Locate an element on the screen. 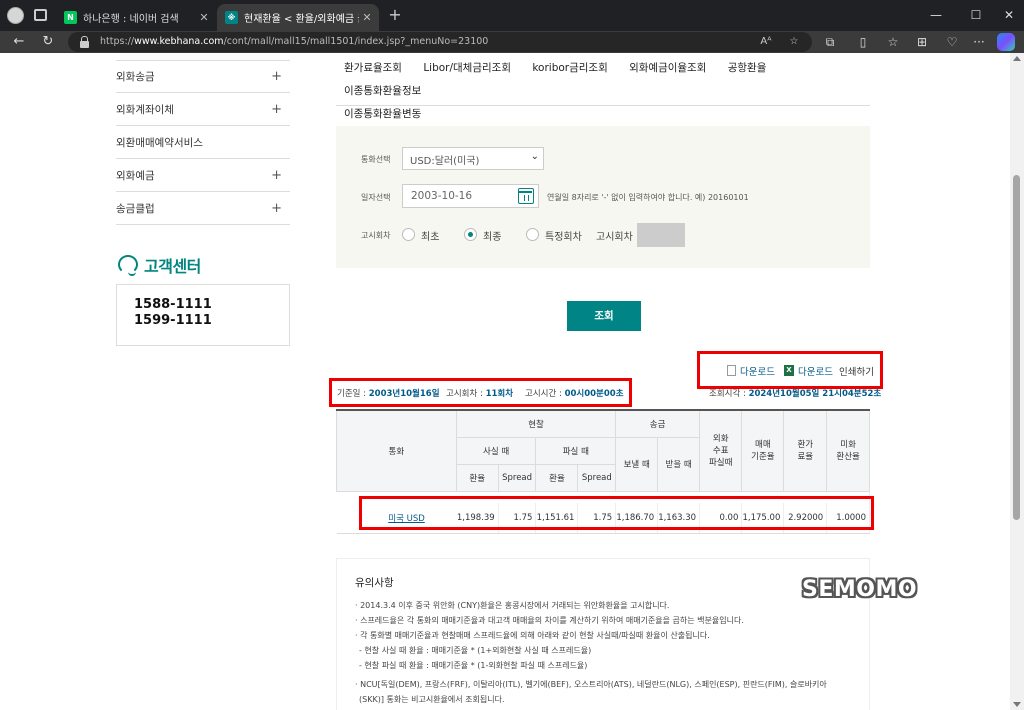 Image resolution: width=1024 pixels, height=710 pixels. sidebar-menu: 외화송금 + 외화계좌이체 + 외환매매예약서비스 외화예금 + 송금클럽 + is located at coordinates (203, 142).